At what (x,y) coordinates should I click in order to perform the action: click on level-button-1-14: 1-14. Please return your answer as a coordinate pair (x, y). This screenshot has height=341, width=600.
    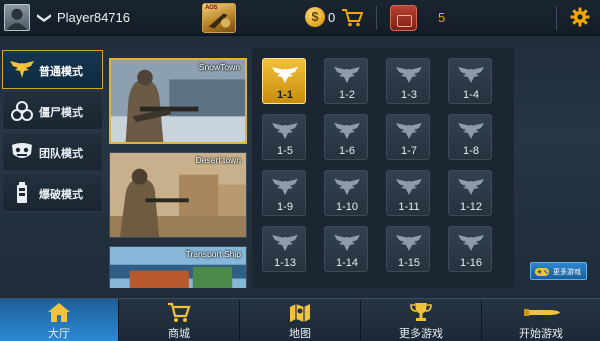
    Looking at the image, I should click on (346, 249).